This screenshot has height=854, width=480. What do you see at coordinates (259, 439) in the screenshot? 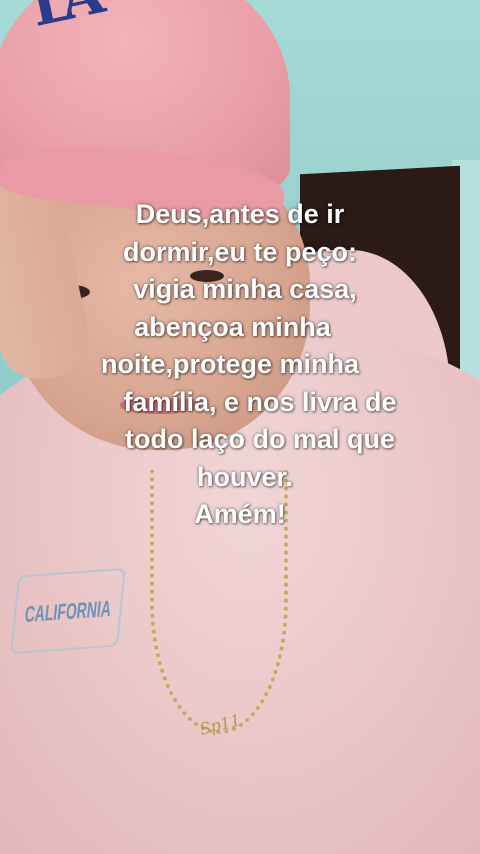
I see `caption-line: todo laço do mal que` at bounding box center [259, 439].